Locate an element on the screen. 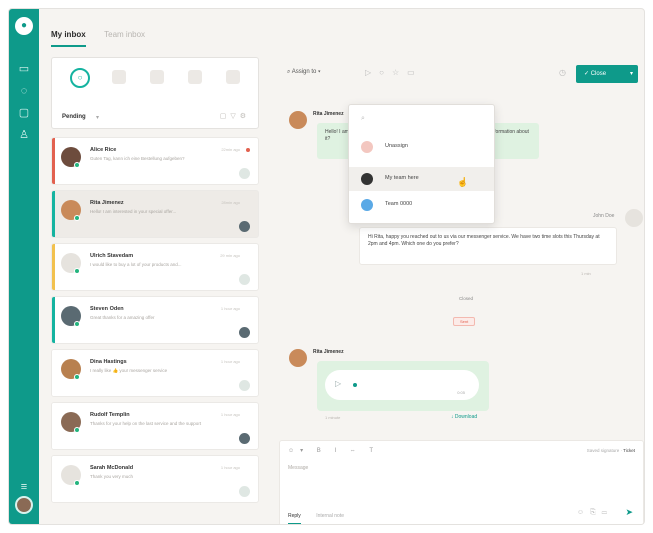  close-label: Close is located at coordinates (598, 74).